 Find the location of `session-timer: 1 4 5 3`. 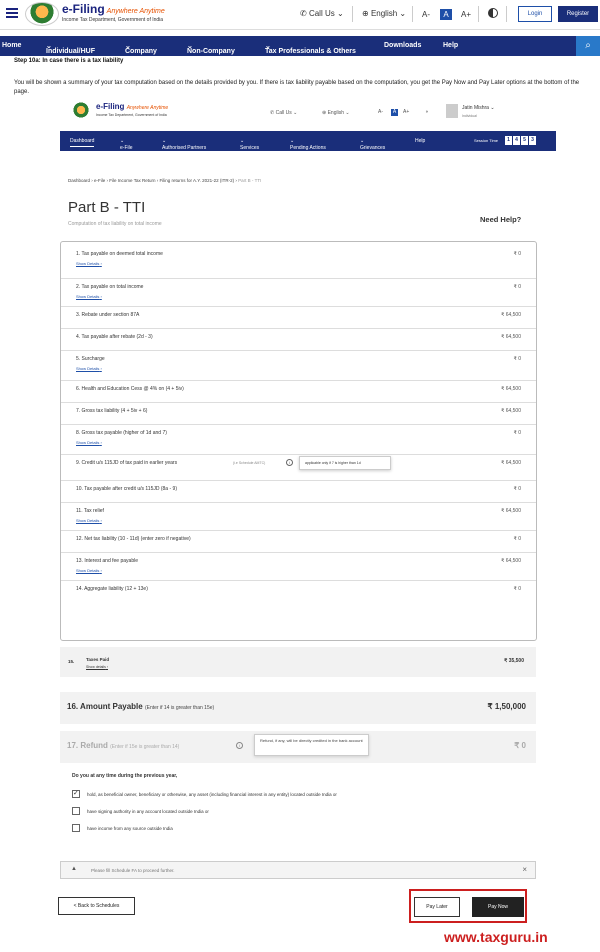

session-timer: 1 4 5 3 is located at coordinates (520, 140).